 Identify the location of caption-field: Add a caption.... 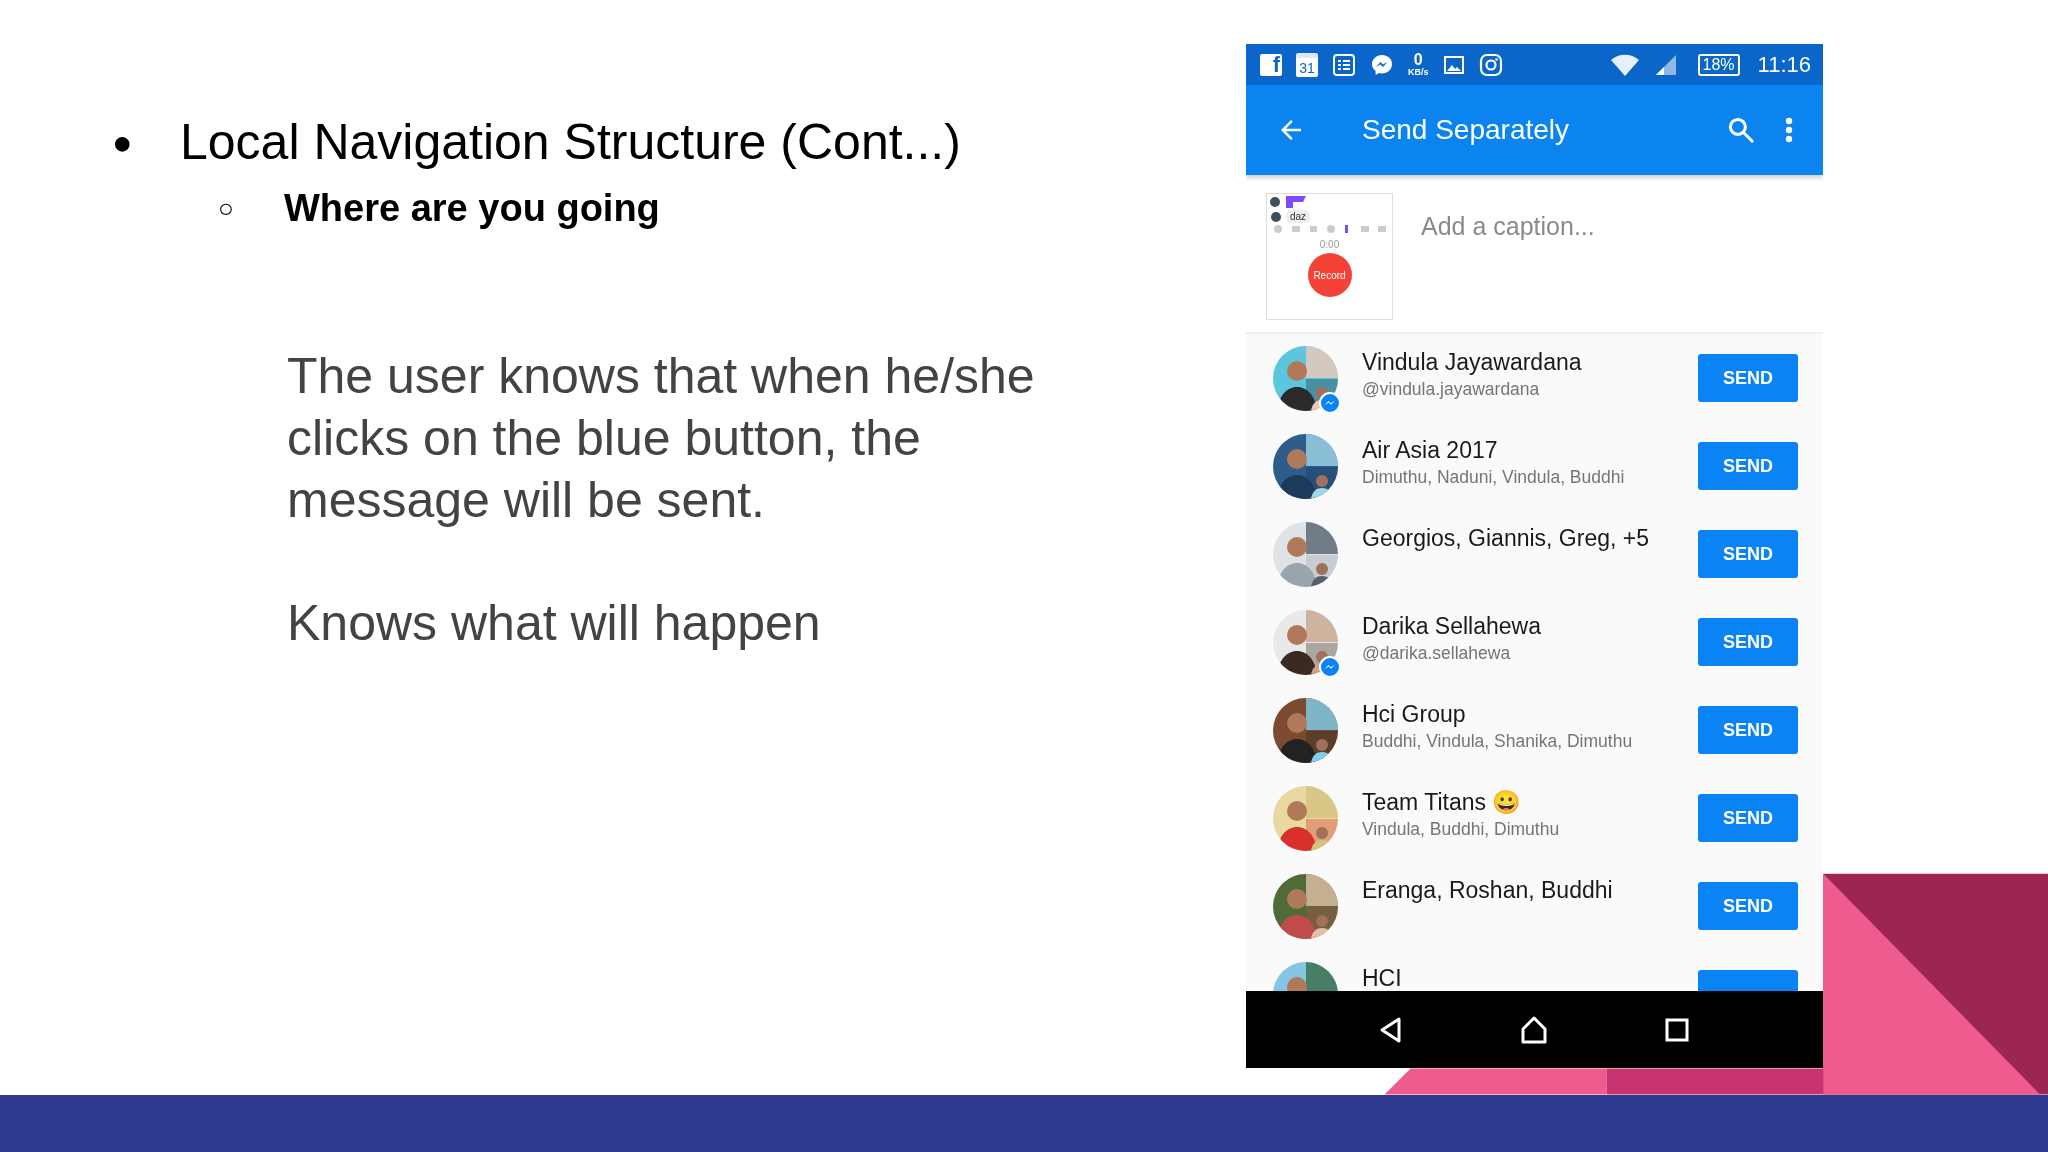
(1601, 226).